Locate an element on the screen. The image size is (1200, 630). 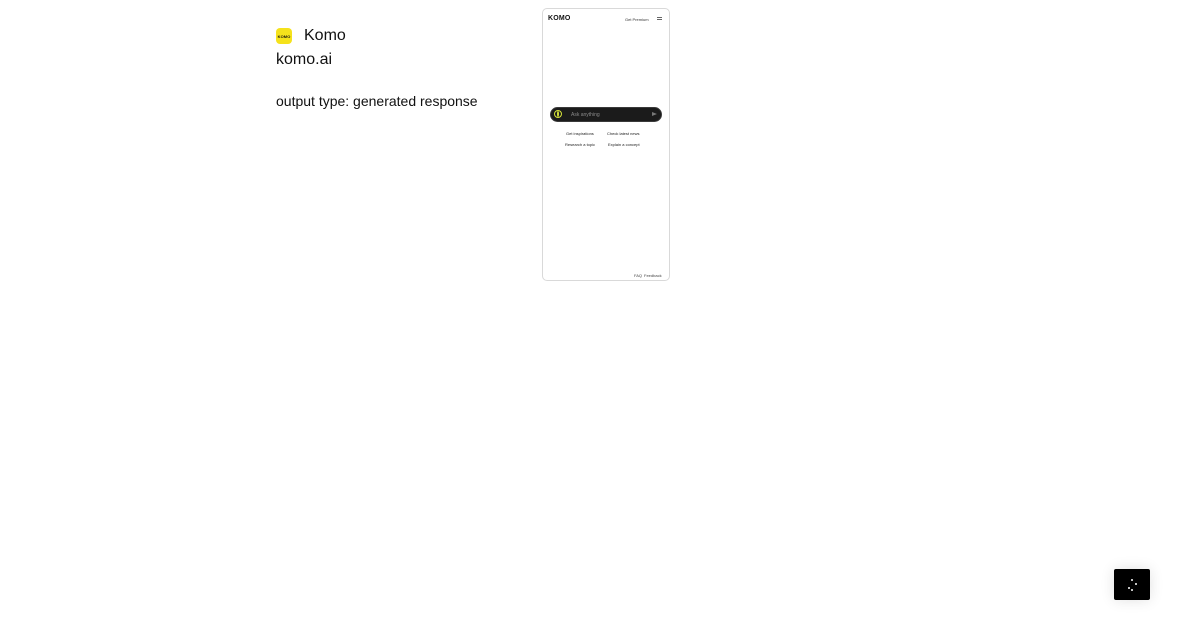
get-premium-link: Get Premium is located at coordinates (637, 19).